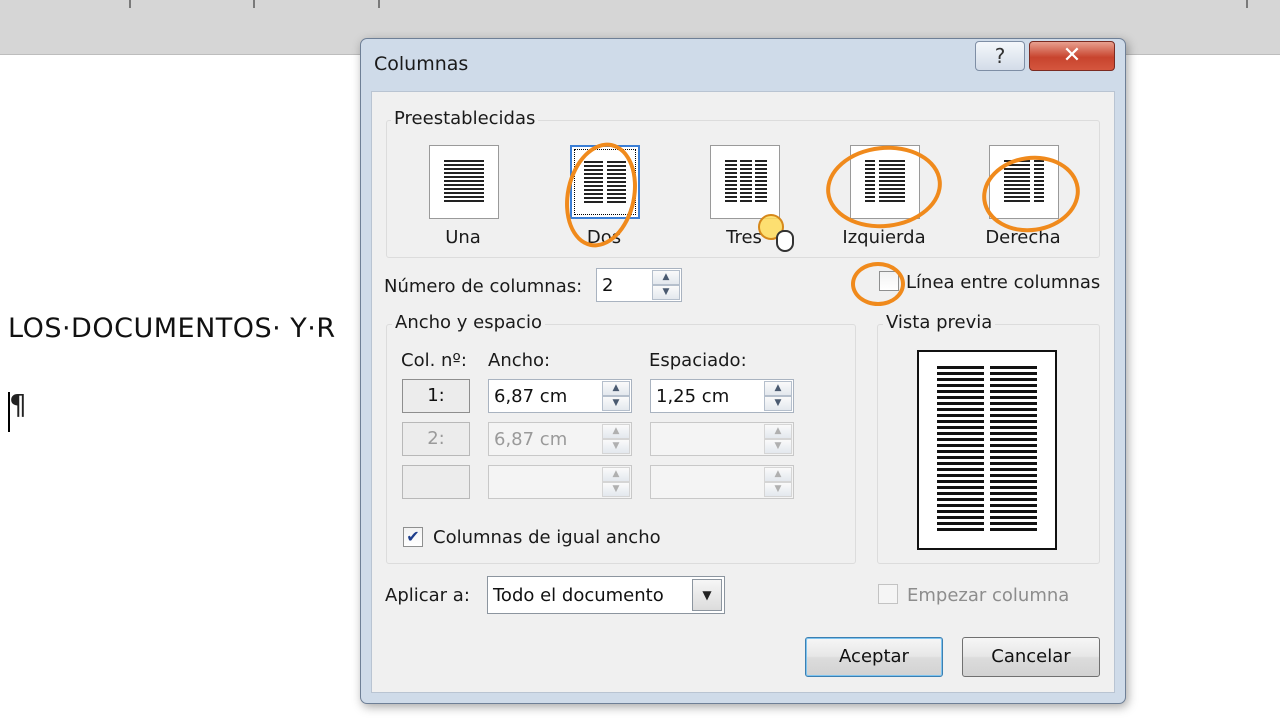 Image resolution: width=1280 pixels, height=720 pixels. What do you see at coordinates (436, 396) in the screenshot?
I see `col-number-1: 1:` at bounding box center [436, 396].